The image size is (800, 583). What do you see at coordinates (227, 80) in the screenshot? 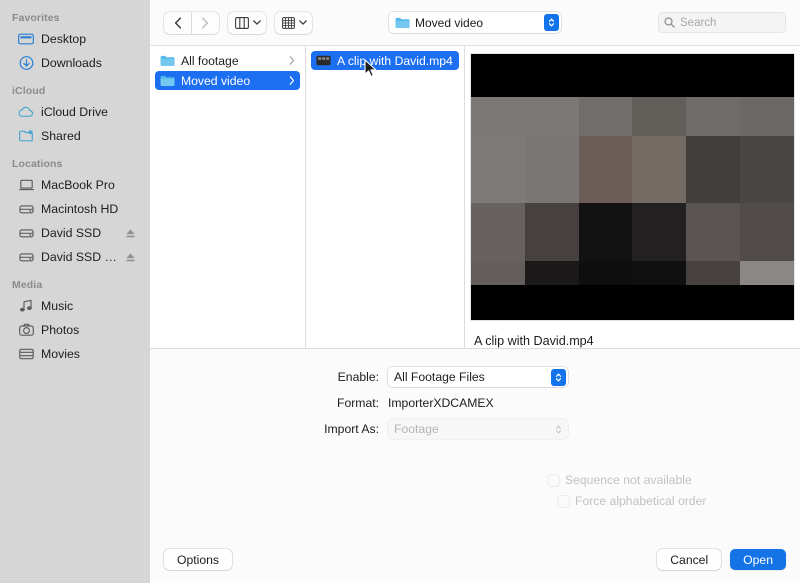
I see `browser-row: Moved video` at bounding box center [227, 80].